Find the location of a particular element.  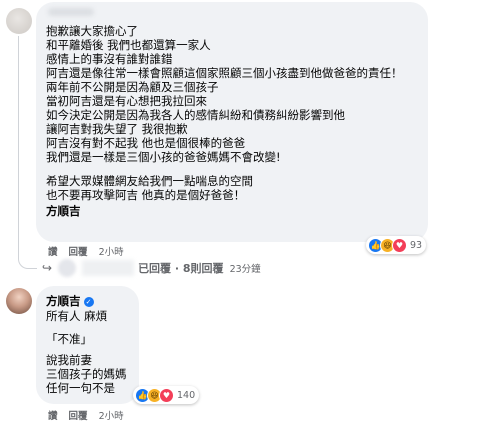

commenter-avatar is located at coordinates (19, 21).